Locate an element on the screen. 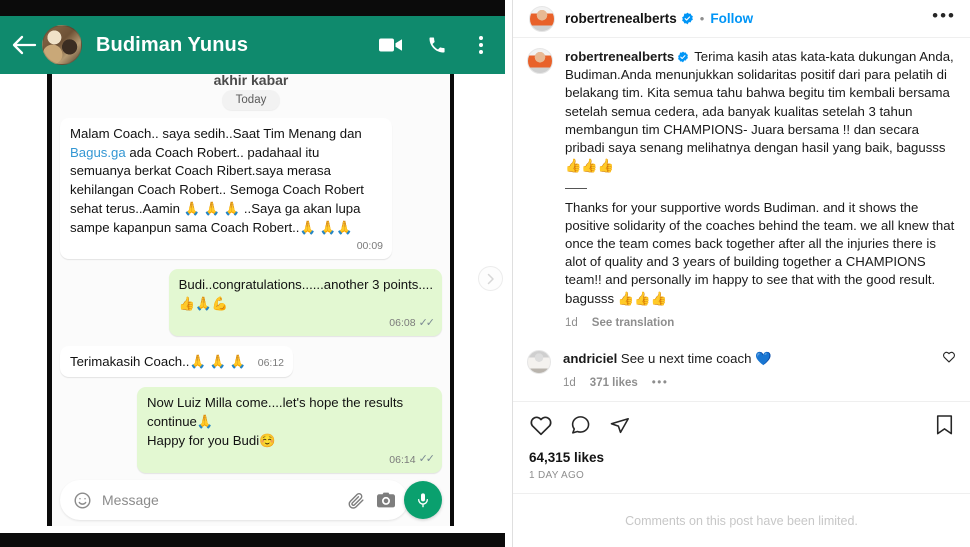  commenter-avatar is located at coordinates (539, 361).